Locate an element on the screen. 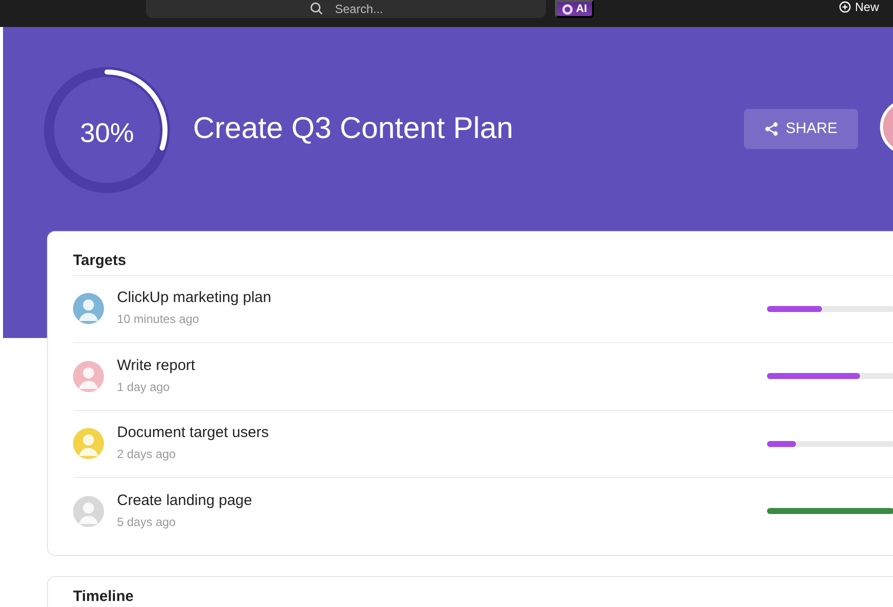 The height and width of the screenshot is (607, 893). search-icon is located at coordinates (316, 8).